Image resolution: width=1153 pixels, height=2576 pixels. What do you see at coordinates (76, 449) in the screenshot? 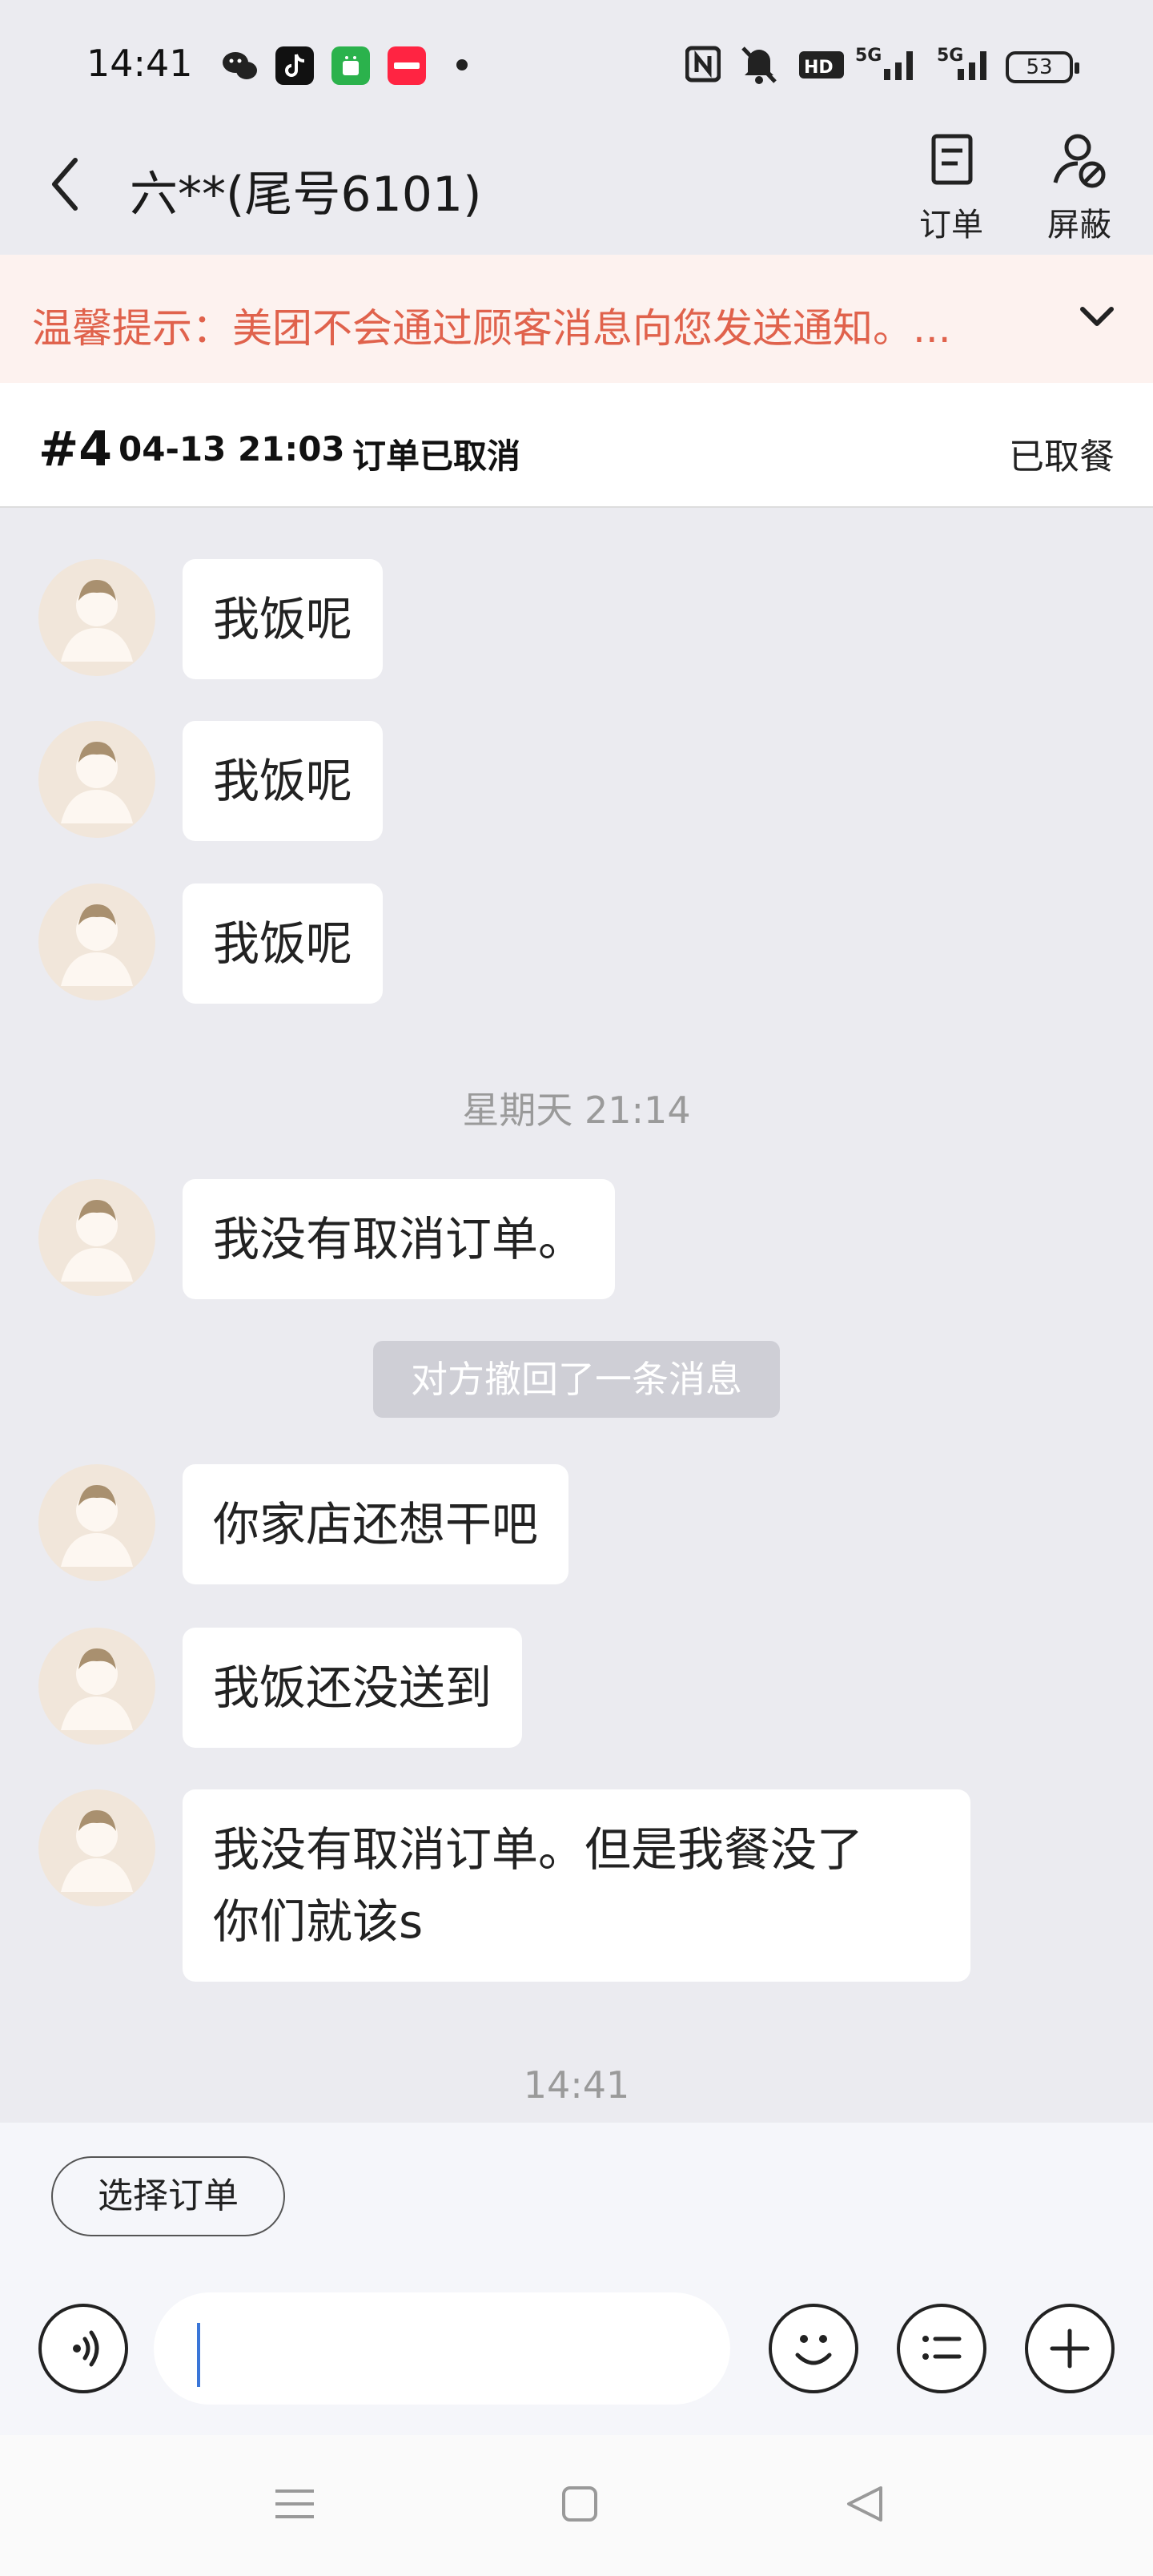
I see `order-number: #4` at bounding box center [76, 449].